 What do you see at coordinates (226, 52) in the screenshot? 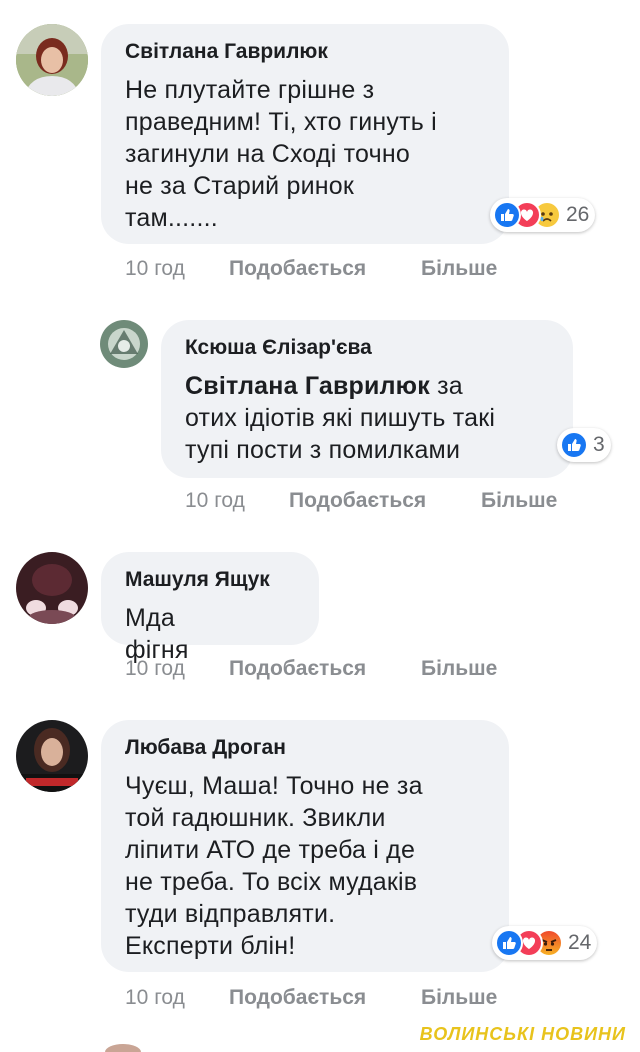
I see `comment-author: Світлана Гаврилюк` at bounding box center [226, 52].